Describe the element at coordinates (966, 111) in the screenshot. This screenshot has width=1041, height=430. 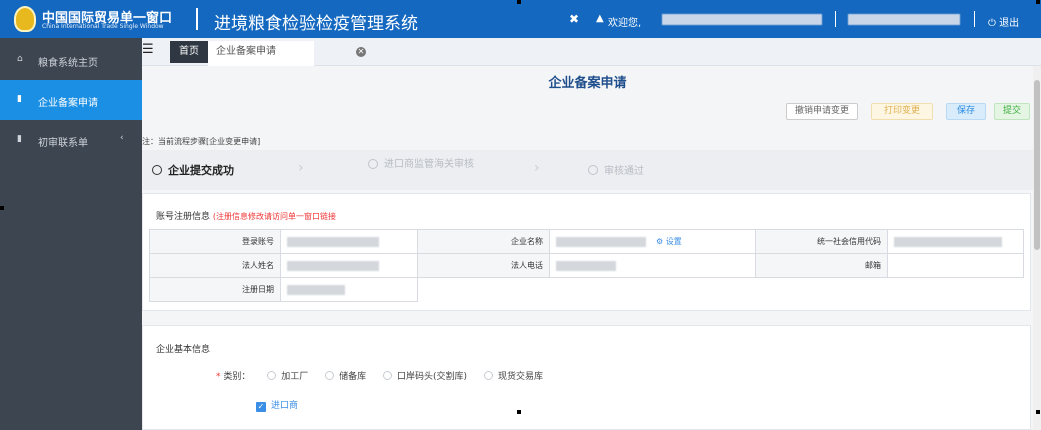
I see `save-button: 保存` at that location.